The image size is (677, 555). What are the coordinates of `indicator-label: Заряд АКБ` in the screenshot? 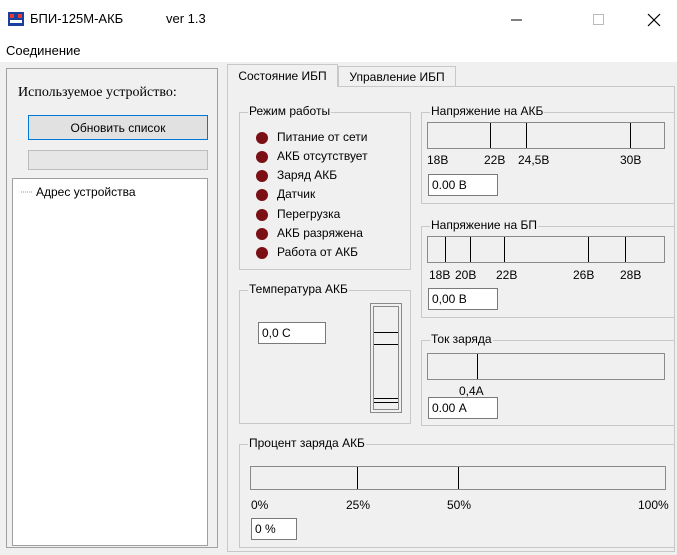 It's located at (307, 175).